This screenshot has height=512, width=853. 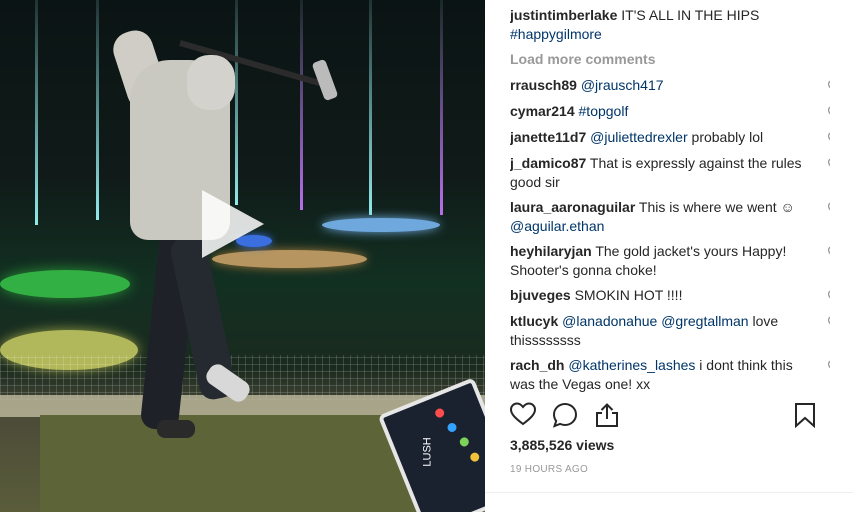 What do you see at coordinates (638, 137) in the screenshot?
I see `comment-mention: @juliettedrexler` at bounding box center [638, 137].